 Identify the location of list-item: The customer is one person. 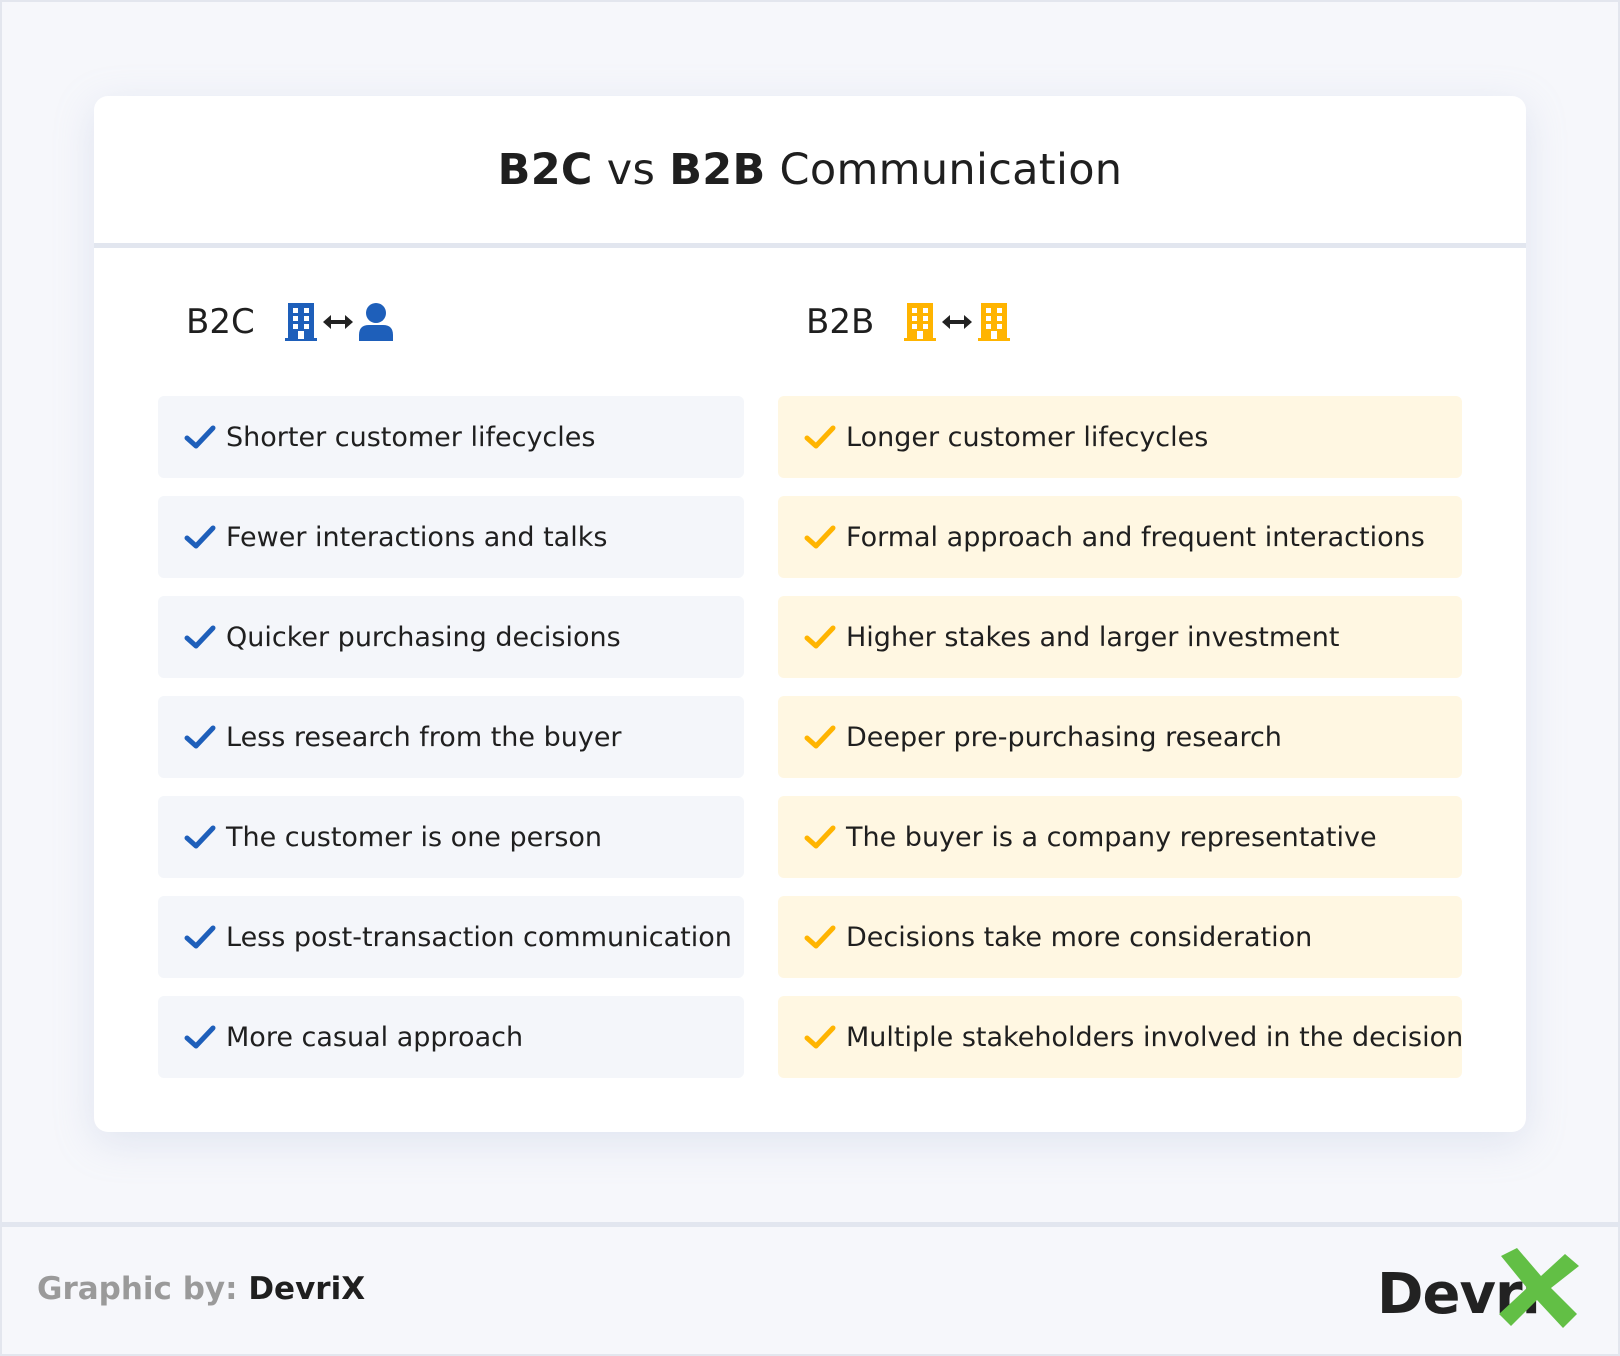
(451, 837).